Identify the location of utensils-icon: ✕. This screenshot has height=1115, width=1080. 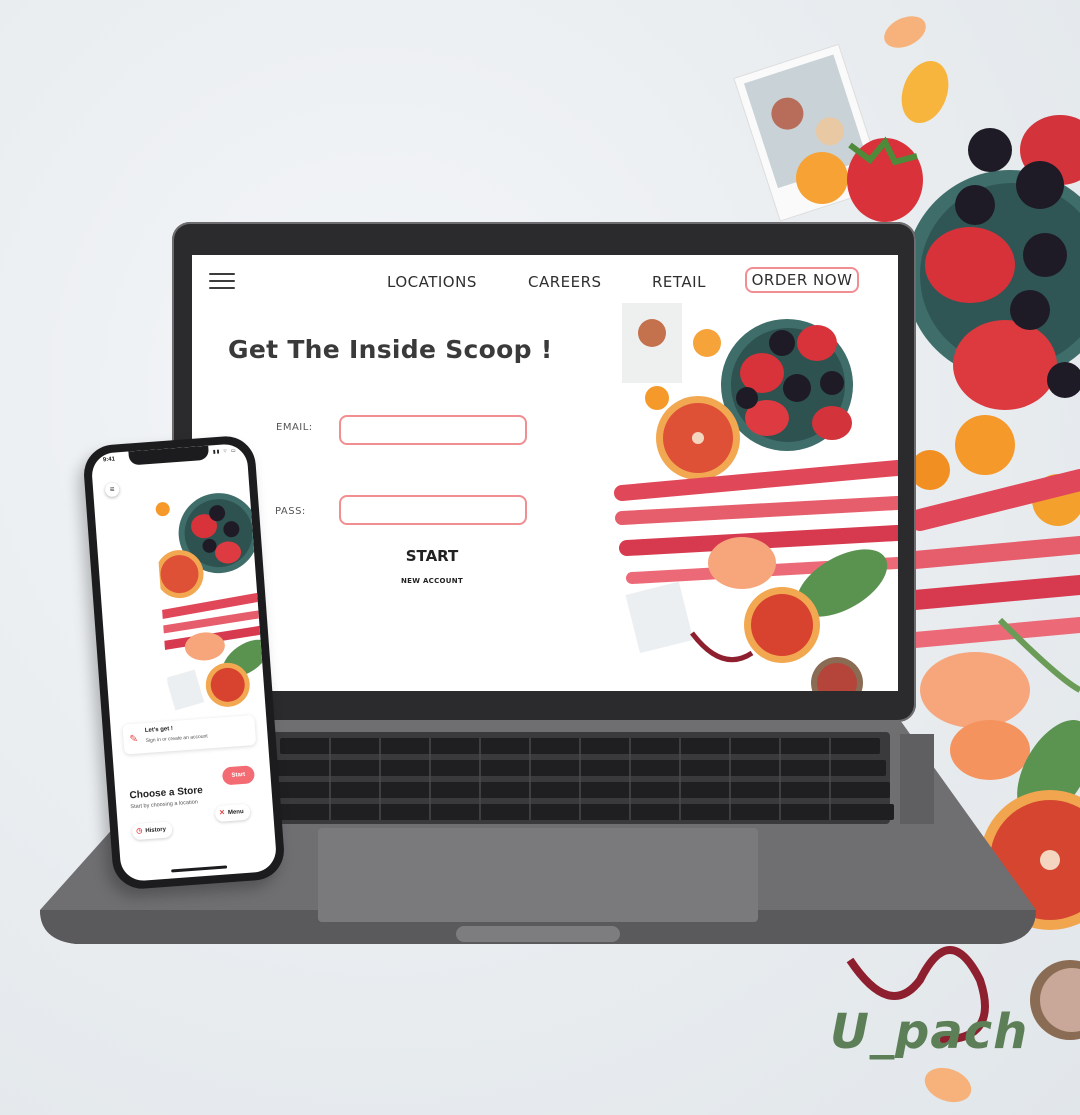
(222, 813).